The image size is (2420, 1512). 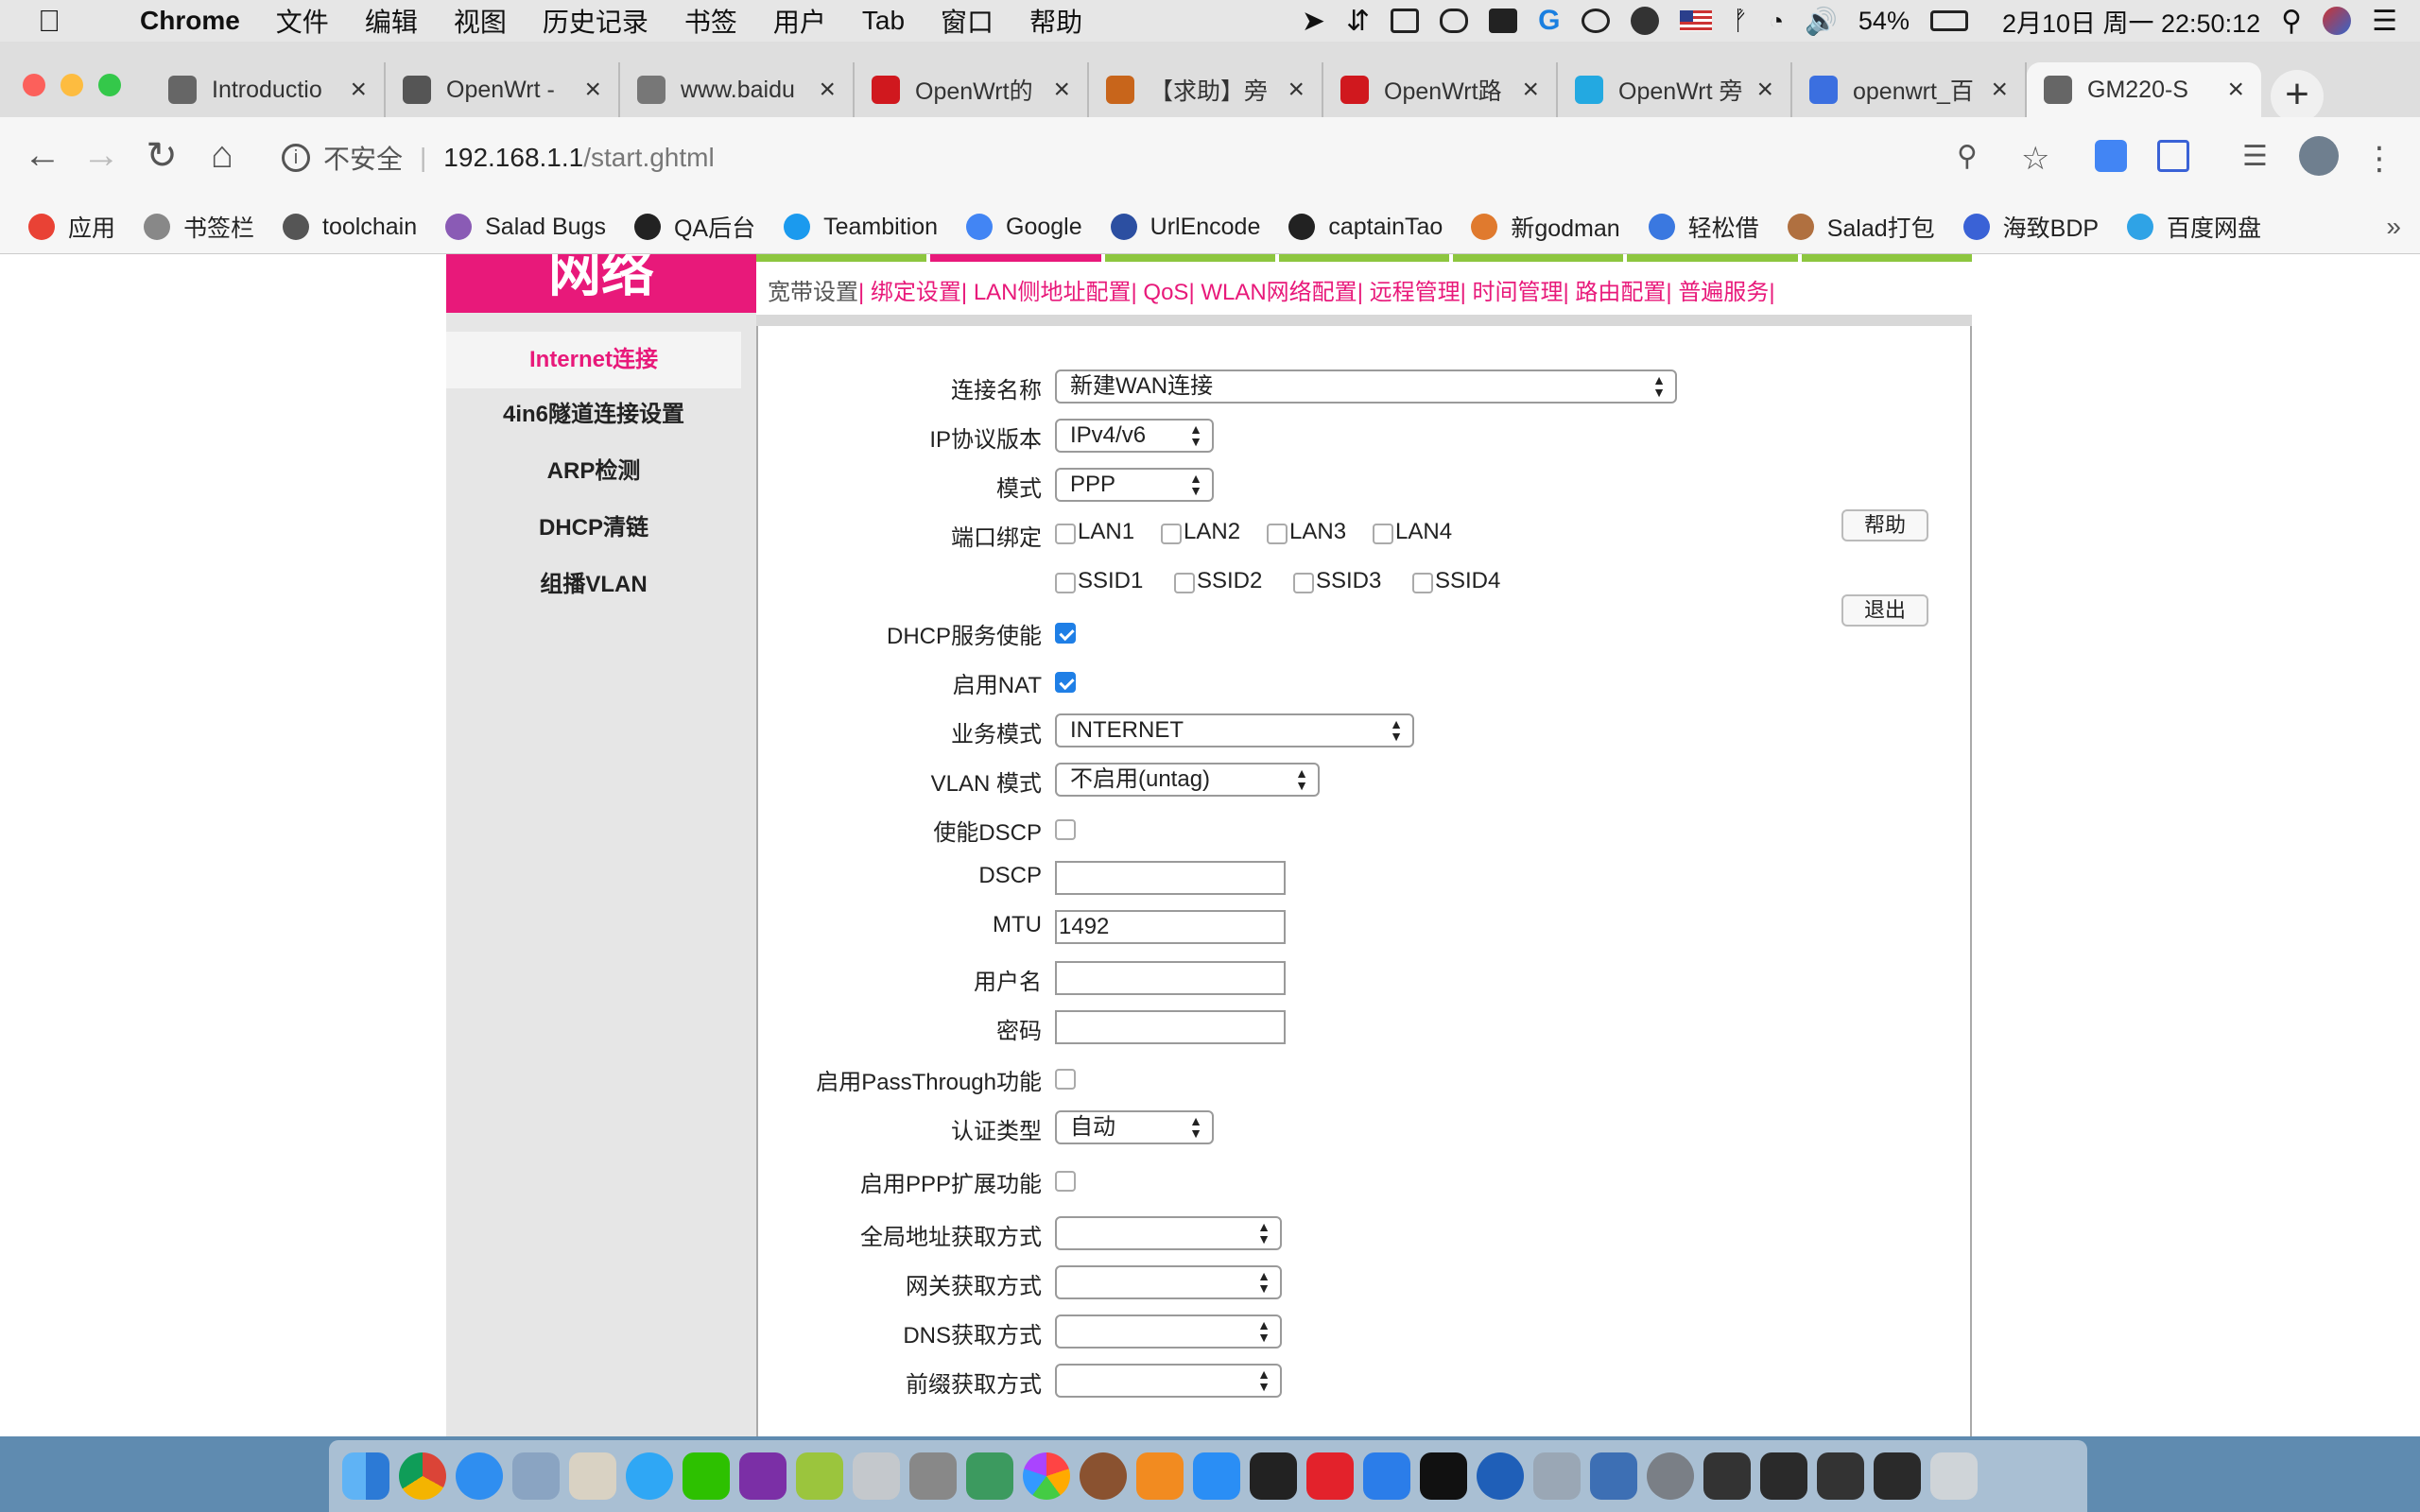 What do you see at coordinates (2194, 227) in the screenshot?
I see `bookmark-item: 百度网盘` at bounding box center [2194, 227].